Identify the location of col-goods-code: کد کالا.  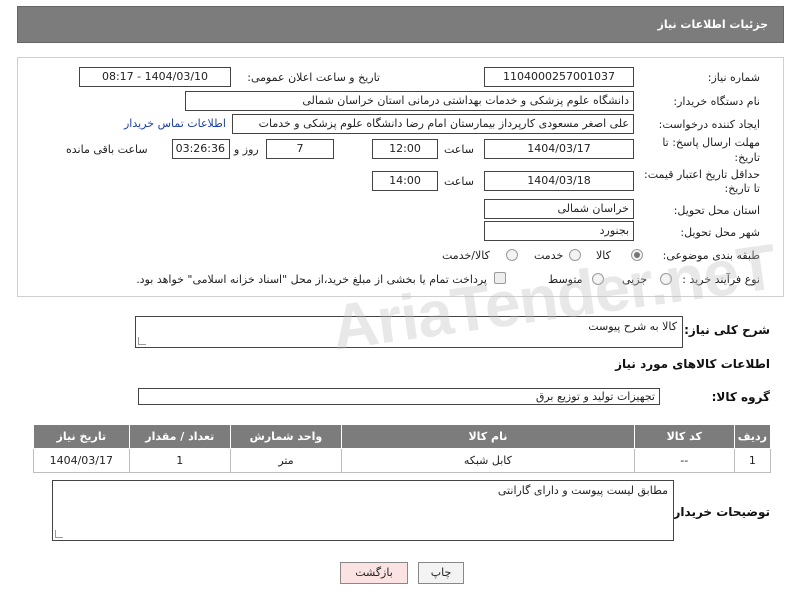
(684, 436).